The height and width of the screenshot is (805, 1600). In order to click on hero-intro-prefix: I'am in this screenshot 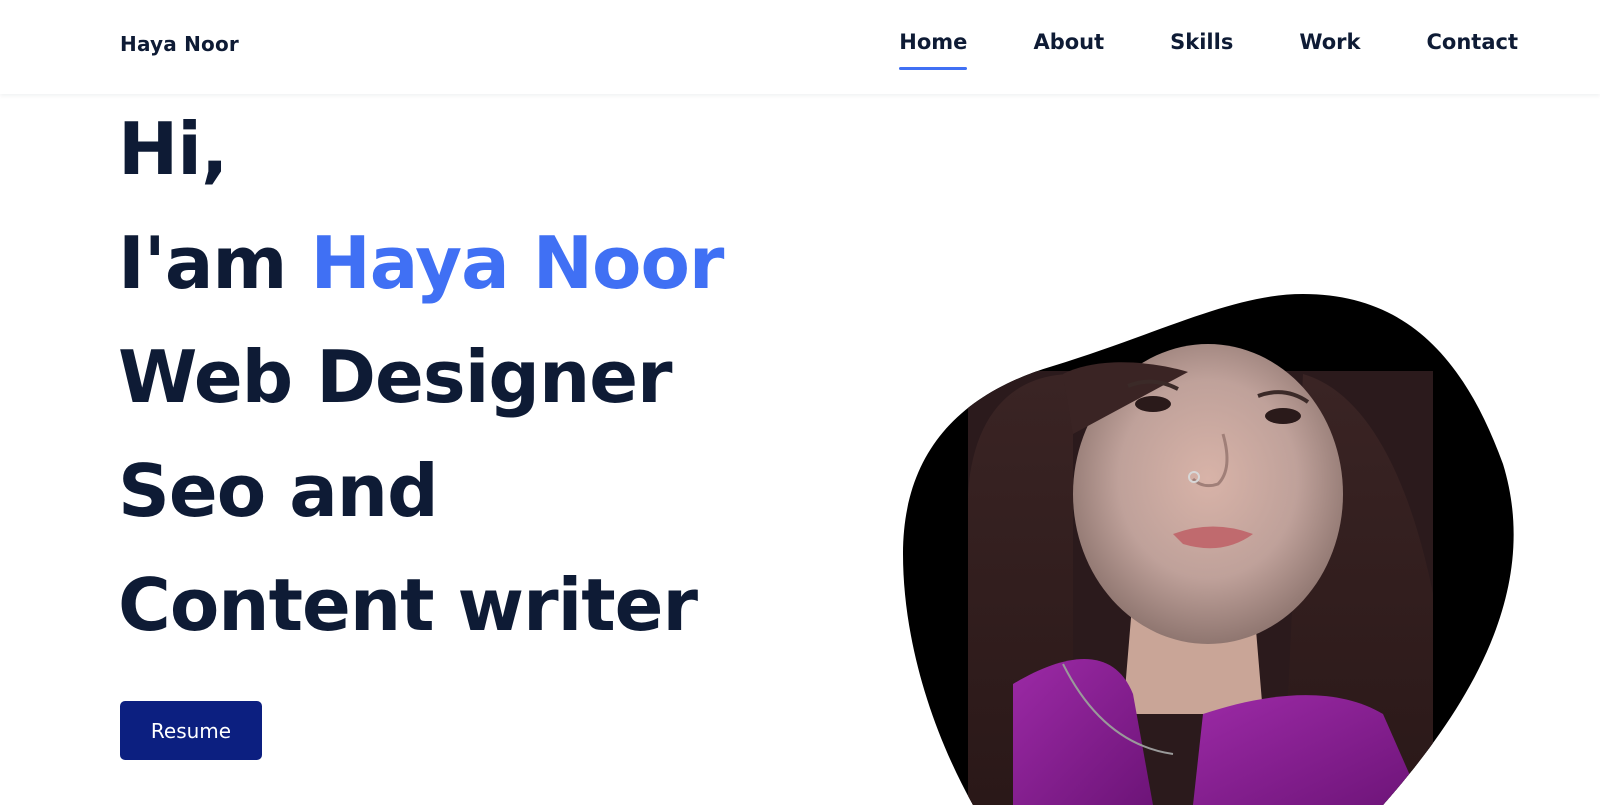, I will do `click(214, 263)`.